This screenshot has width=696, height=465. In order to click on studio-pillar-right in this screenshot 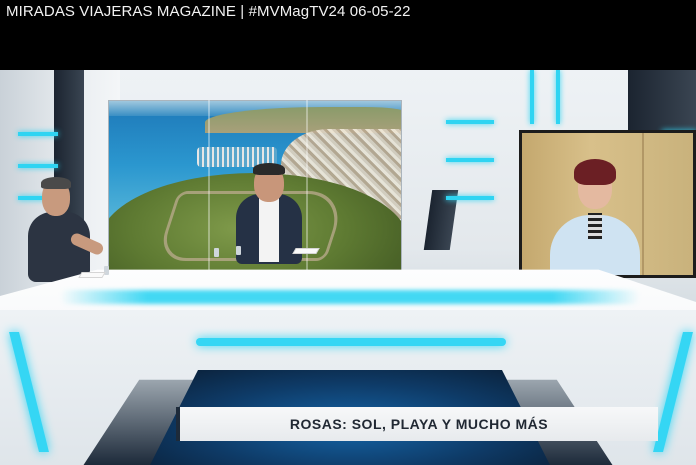, I will do `click(662, 100)`.